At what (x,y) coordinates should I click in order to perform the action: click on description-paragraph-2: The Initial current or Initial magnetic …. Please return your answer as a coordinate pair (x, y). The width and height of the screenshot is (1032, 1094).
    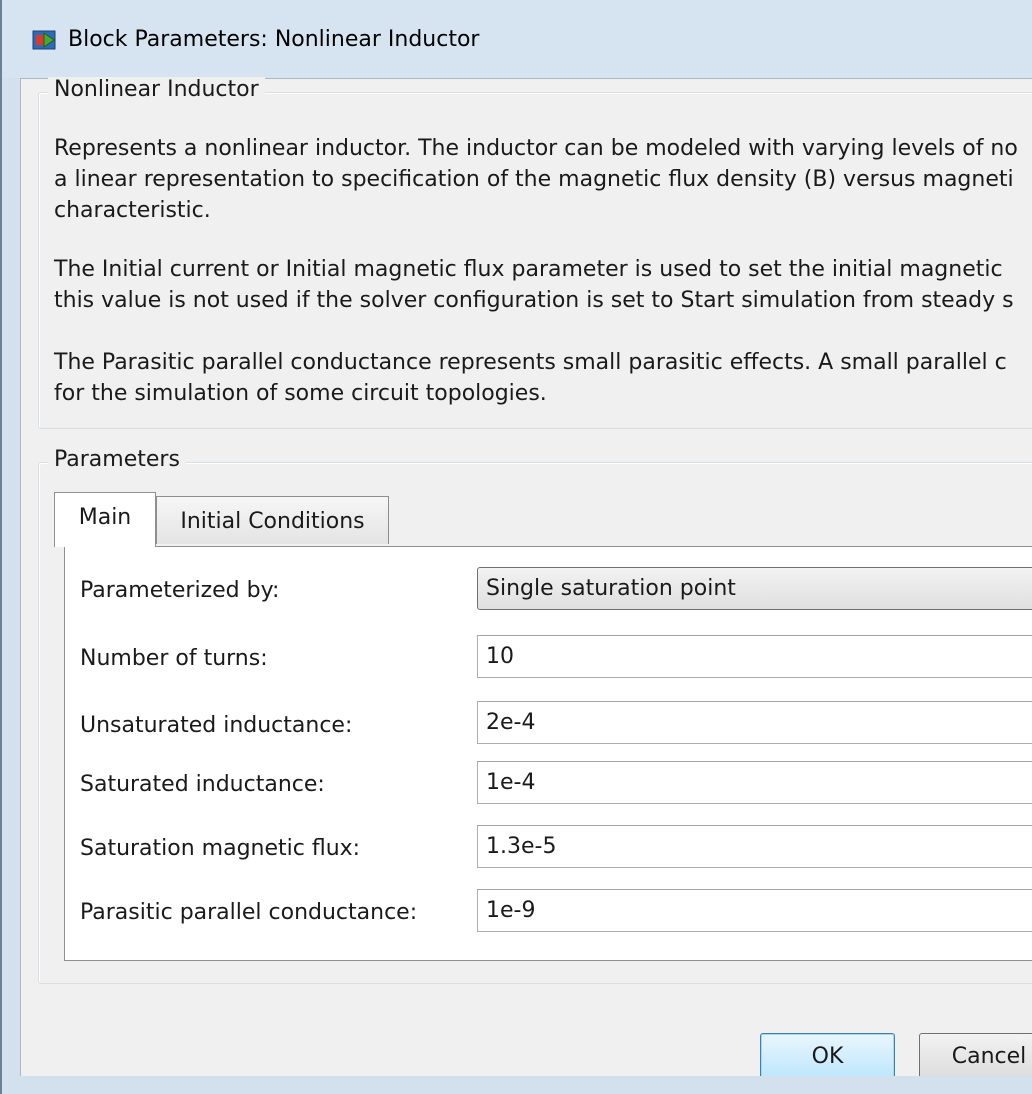
    Looking at the image, I should click on (543, 285).